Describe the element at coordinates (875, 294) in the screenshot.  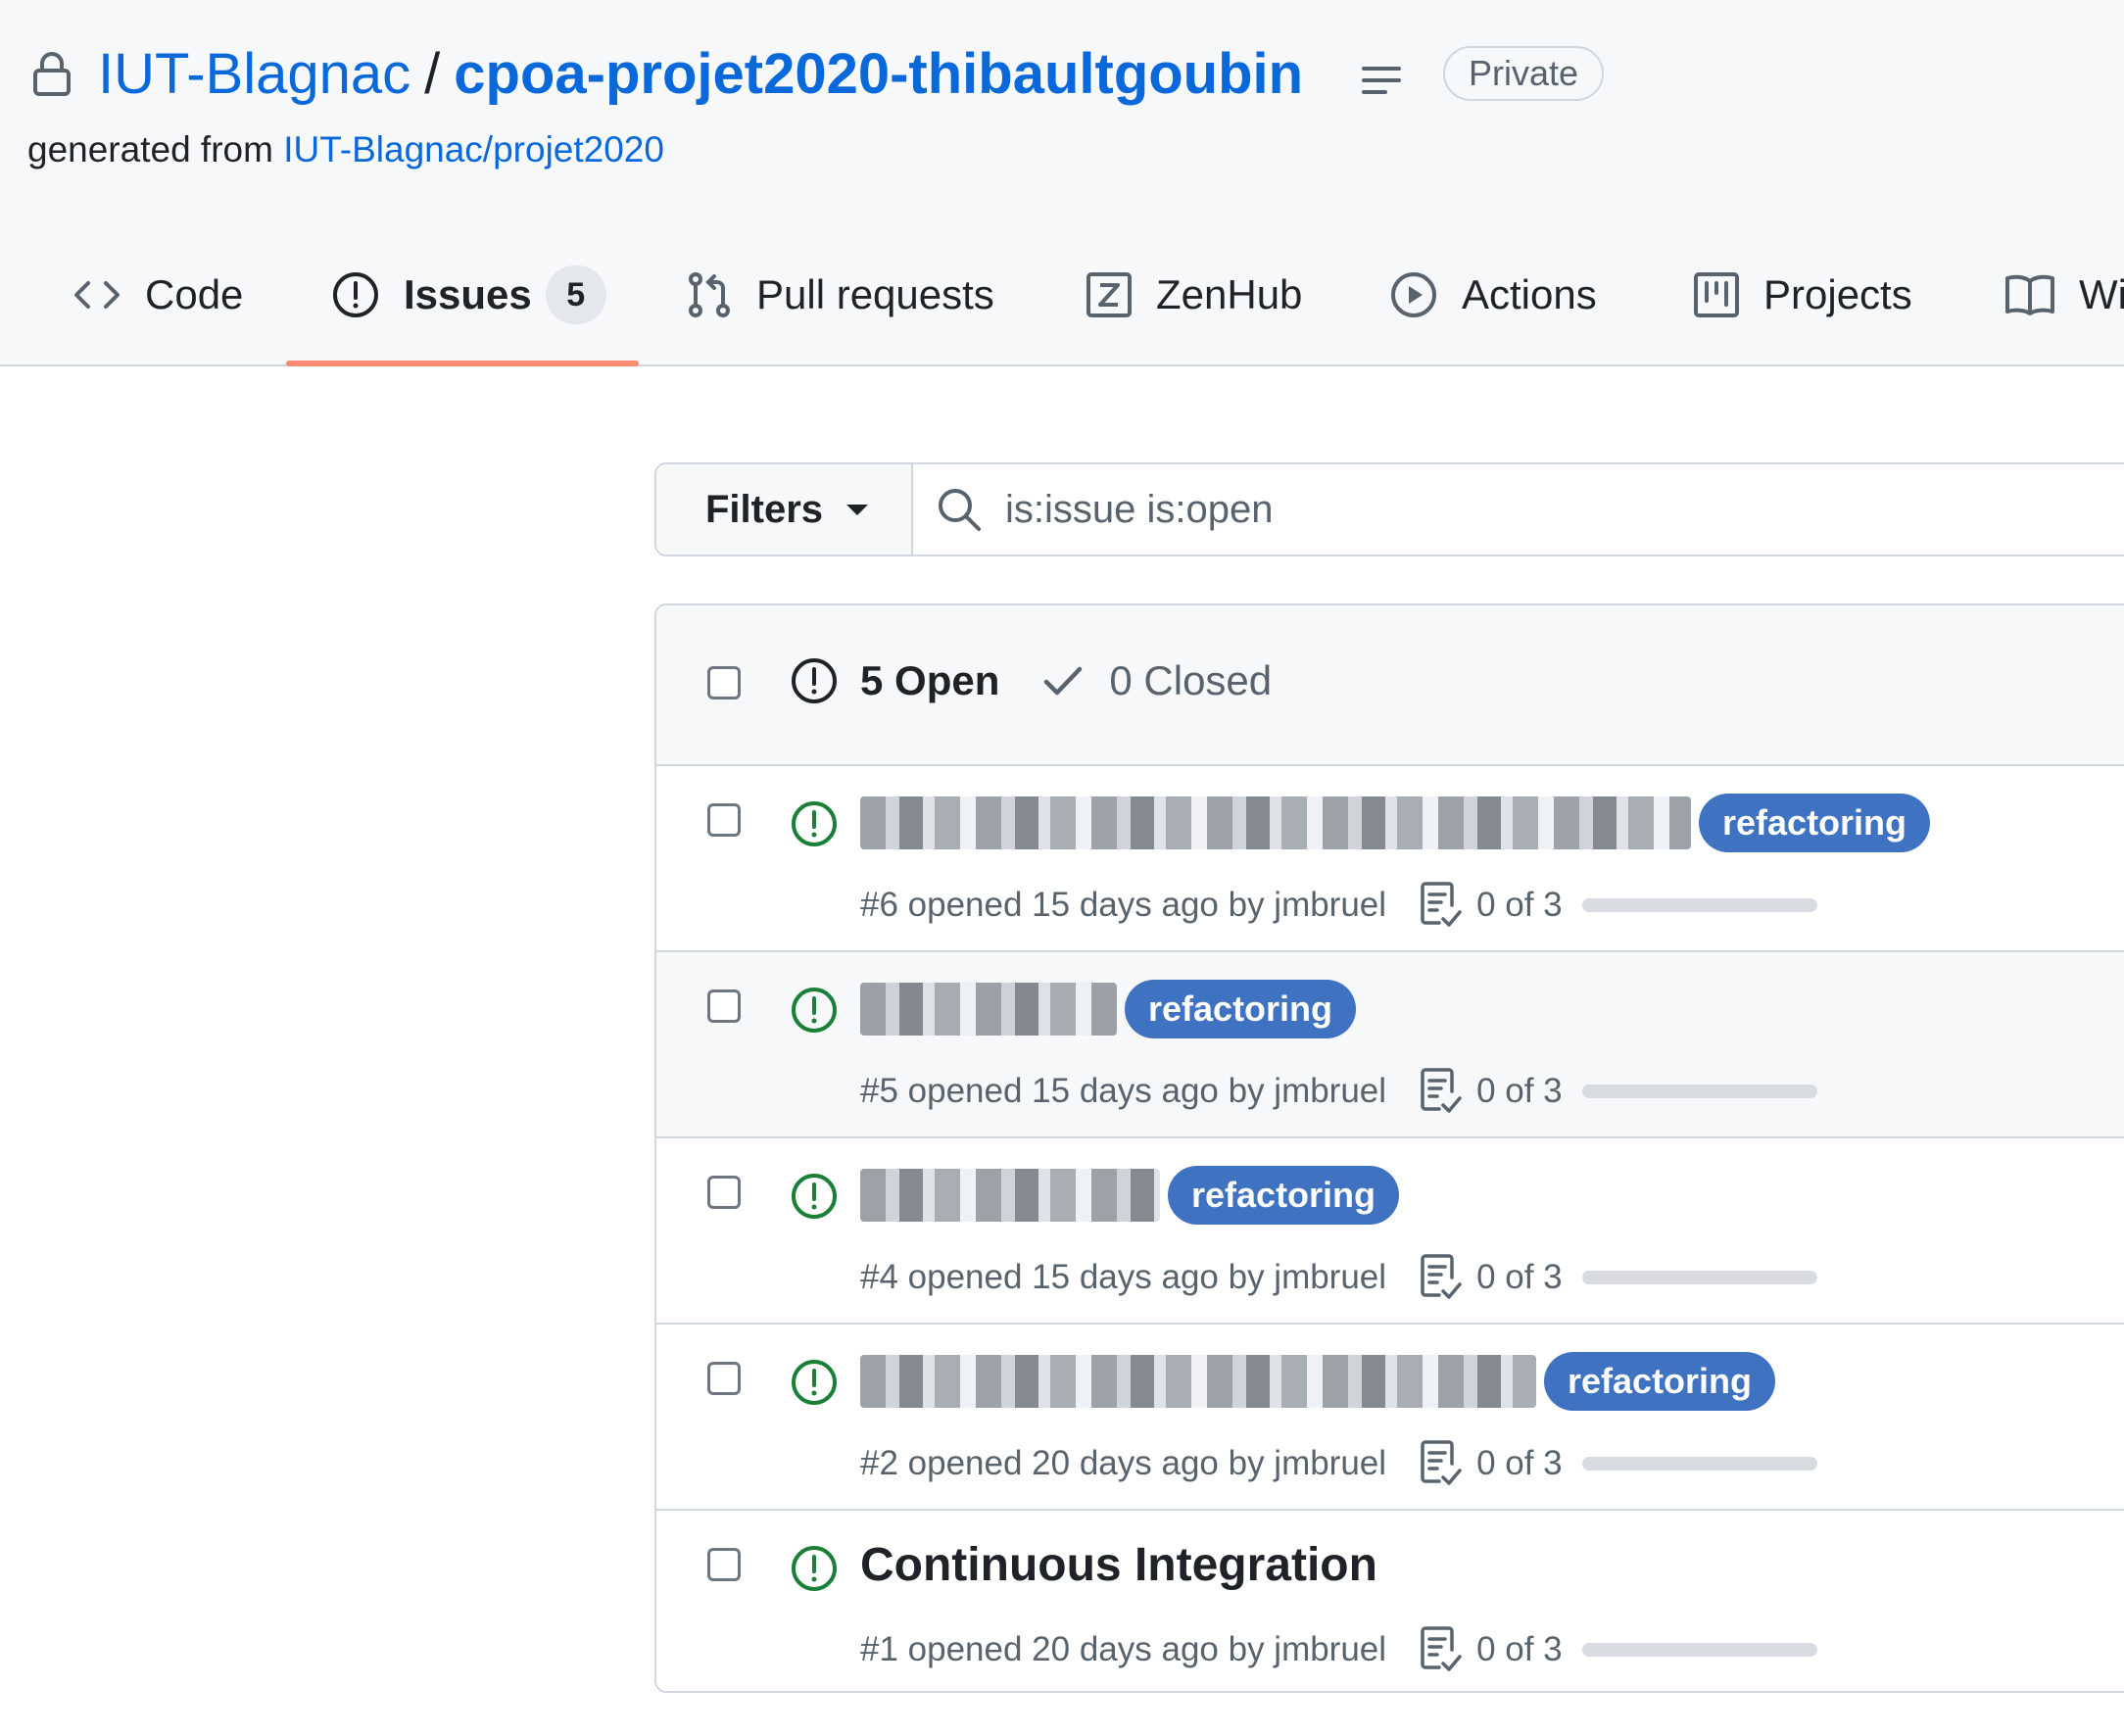
I see `tab-pull-requests-label: Pull requests` at that location.